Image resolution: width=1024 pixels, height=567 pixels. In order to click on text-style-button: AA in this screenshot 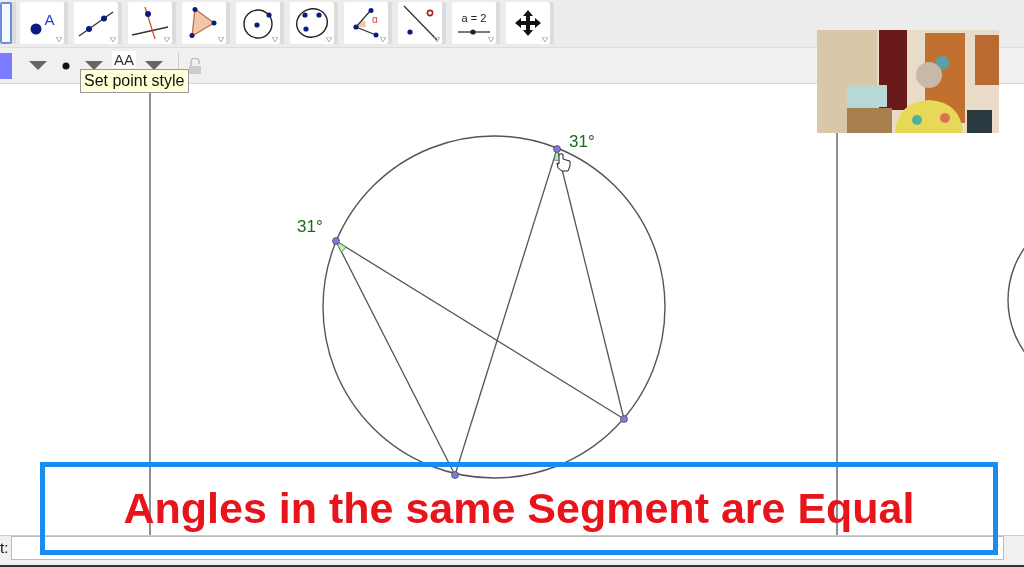, I will do `click(124, 59)`.